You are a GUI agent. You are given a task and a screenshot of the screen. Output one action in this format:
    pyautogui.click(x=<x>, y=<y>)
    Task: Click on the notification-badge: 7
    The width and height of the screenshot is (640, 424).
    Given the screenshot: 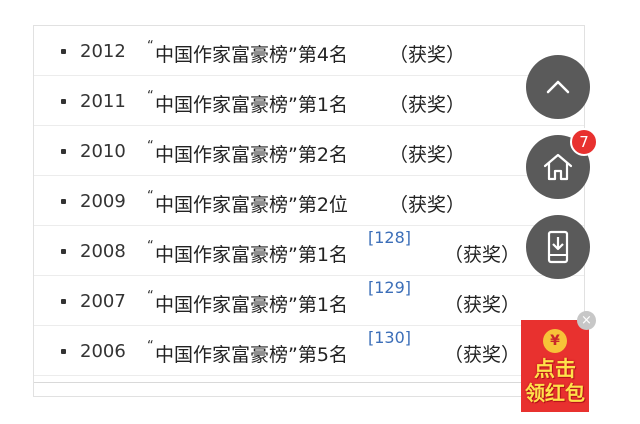 What is the action you would take?
    pyautogui.click(x=584, y=142)
    